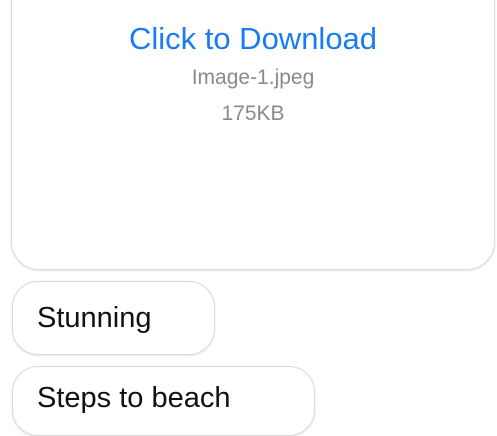  What do you see at coordinates (163, 401) in the screenshot?
I see `message-bubble-steps-to-beach: Steps to beach` at bounding box center [163, 401].